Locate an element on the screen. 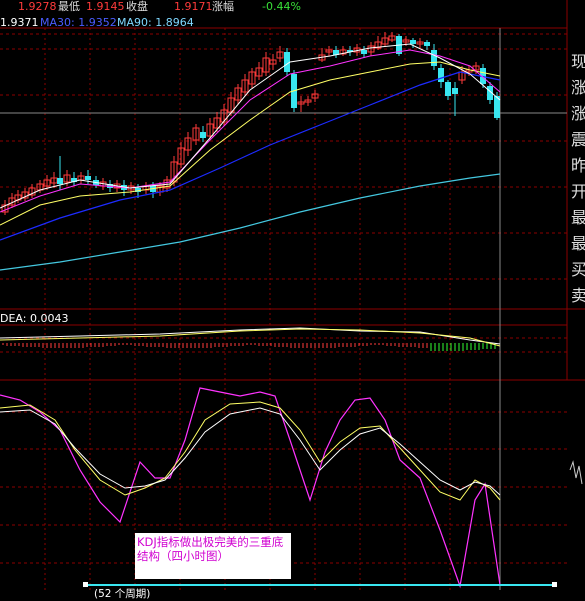  ma30-label: MA30: 1.9352 is located at coordinates (78, 22).